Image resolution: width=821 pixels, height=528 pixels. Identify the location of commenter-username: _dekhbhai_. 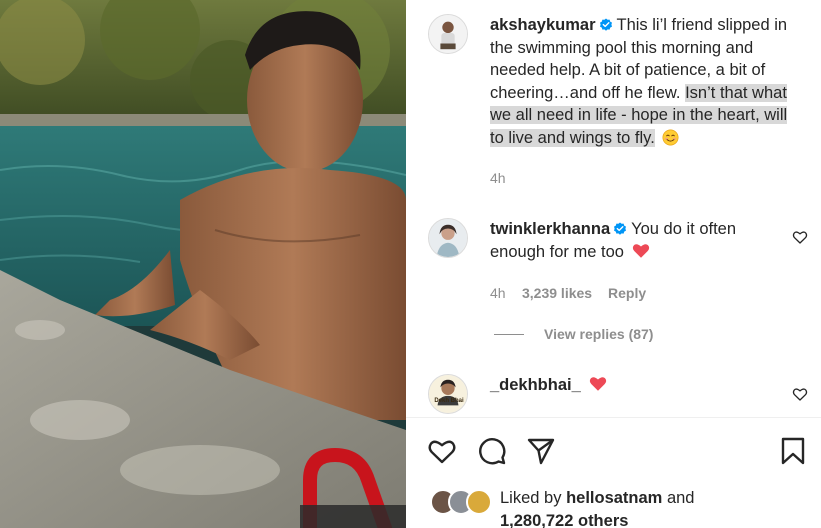
(535, 385).